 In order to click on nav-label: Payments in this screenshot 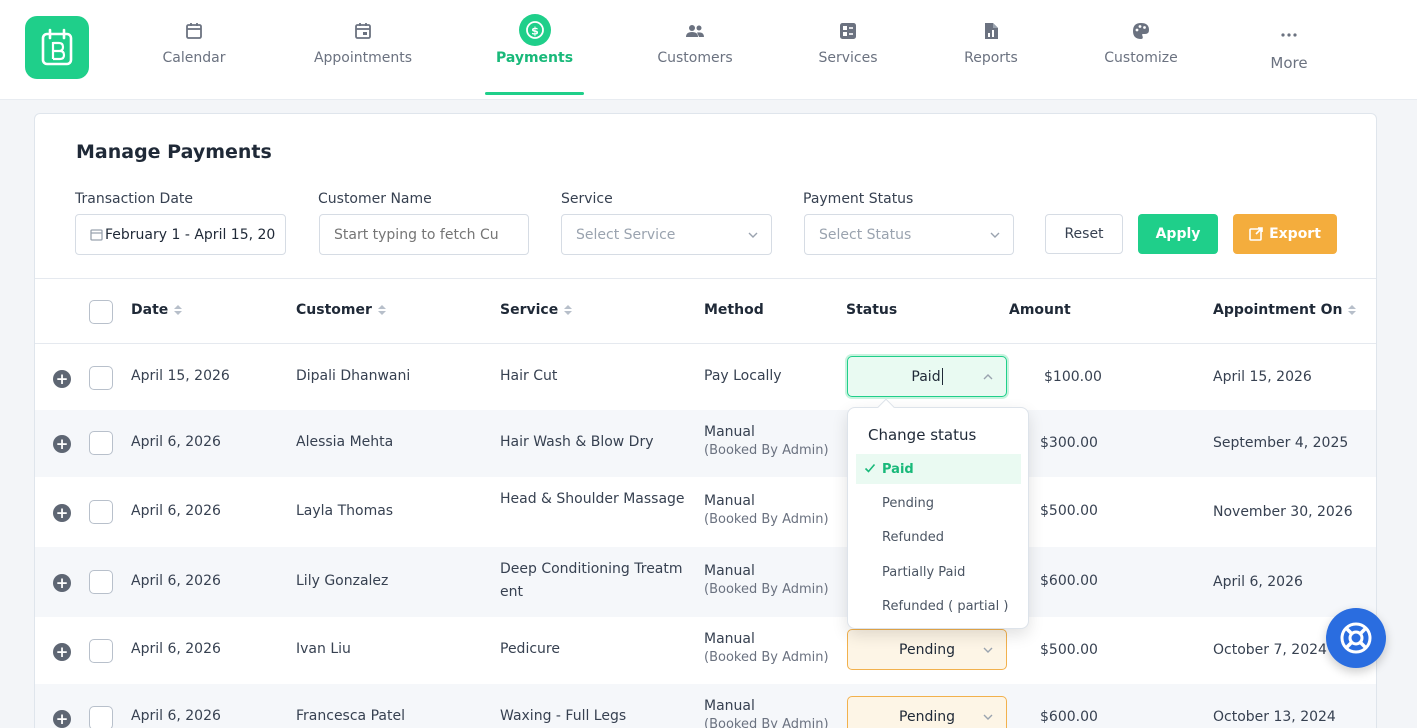, I will do `click(534, 58)`.